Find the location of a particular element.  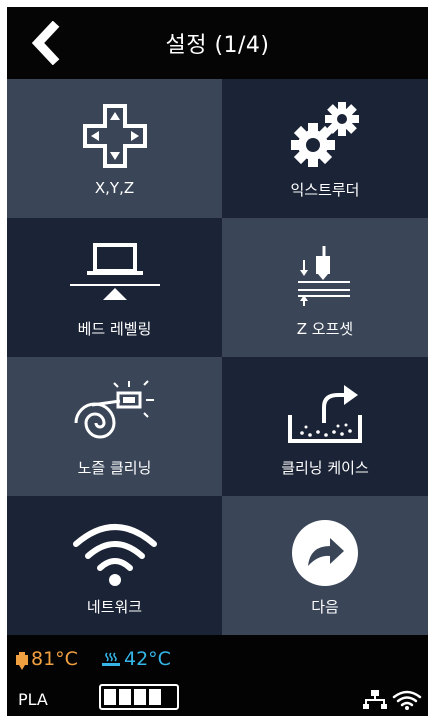

battery-indicator is located at coordinates (139, 697).